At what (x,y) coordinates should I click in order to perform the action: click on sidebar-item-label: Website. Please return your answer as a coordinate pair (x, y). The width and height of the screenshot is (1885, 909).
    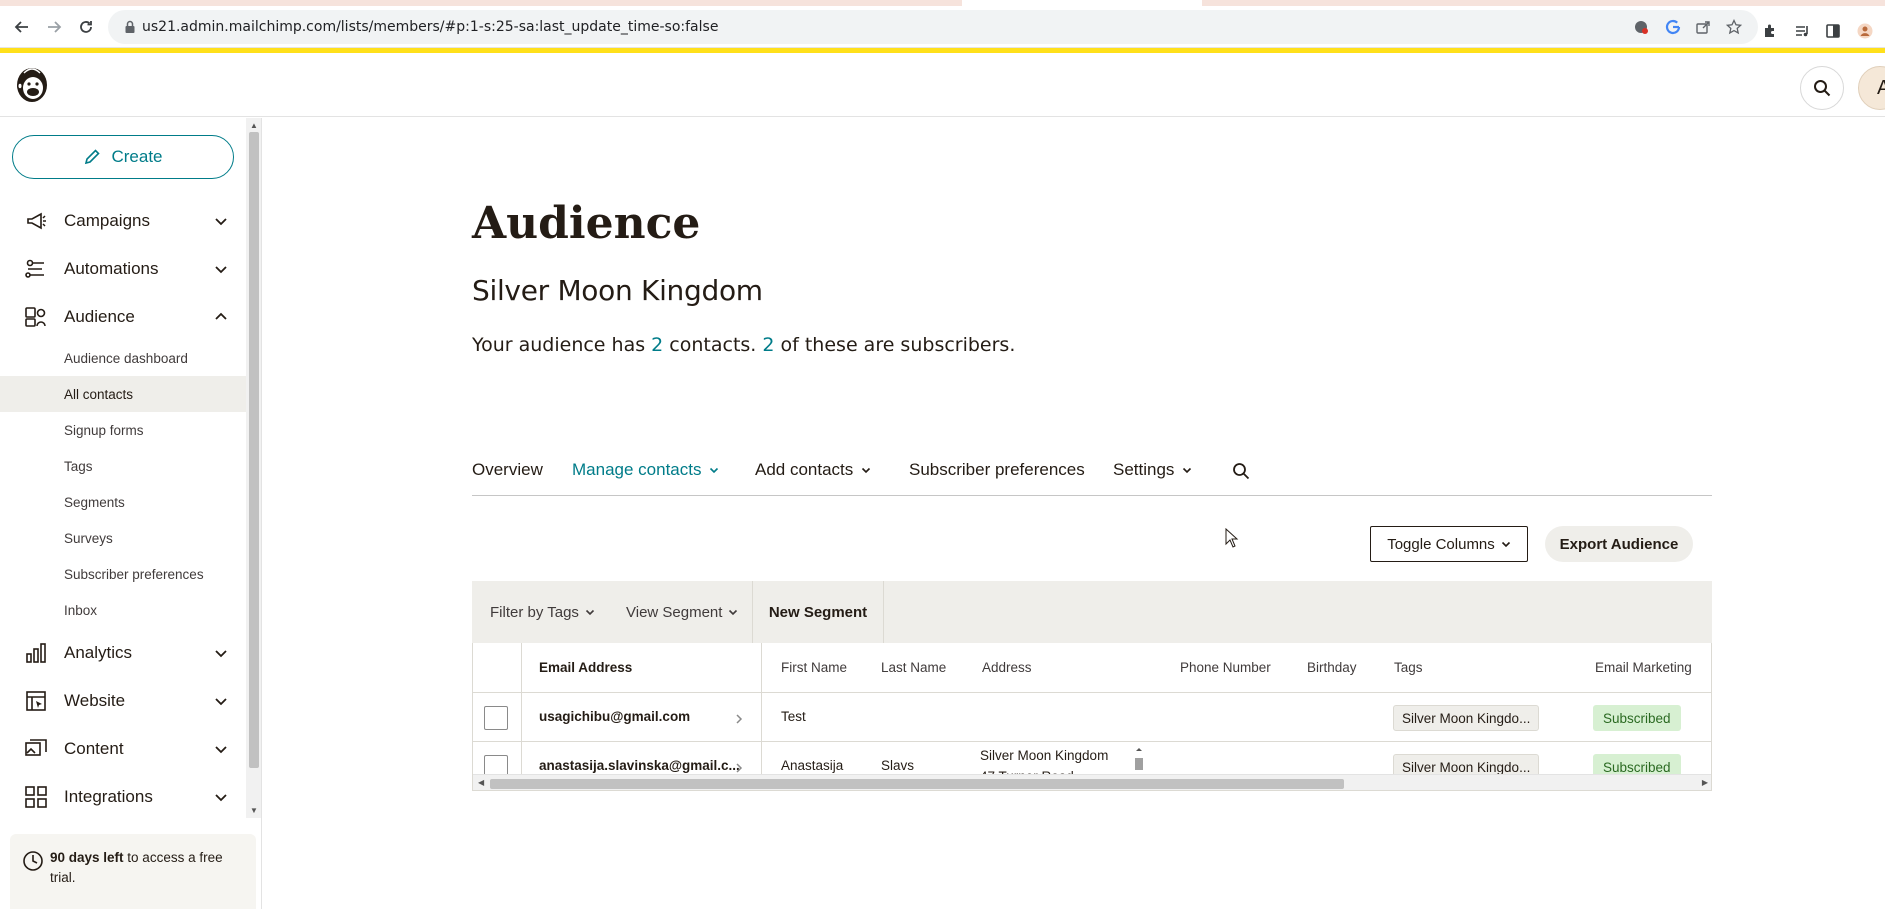
    Looking at the image, I should click on (95, 700).